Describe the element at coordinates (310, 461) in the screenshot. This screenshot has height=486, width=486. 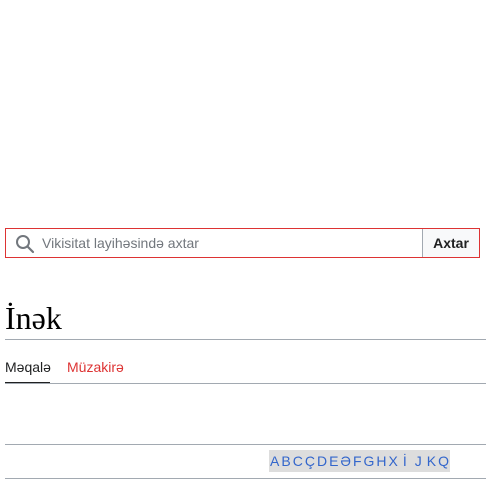
I see `alphabet-link: Ç` at that location.